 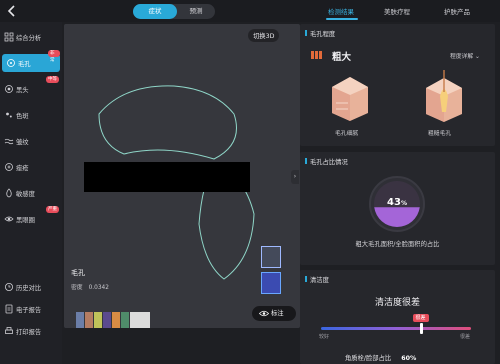 What do you see at coordinates (155, 11) in the screenshot?
I see `mode-symptom-button: 症状` at bounding box center [155, 11].